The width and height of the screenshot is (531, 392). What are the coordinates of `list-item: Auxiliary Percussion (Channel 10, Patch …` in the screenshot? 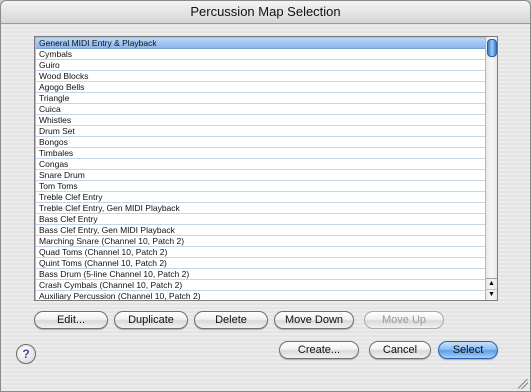 It's located at (261, 295).